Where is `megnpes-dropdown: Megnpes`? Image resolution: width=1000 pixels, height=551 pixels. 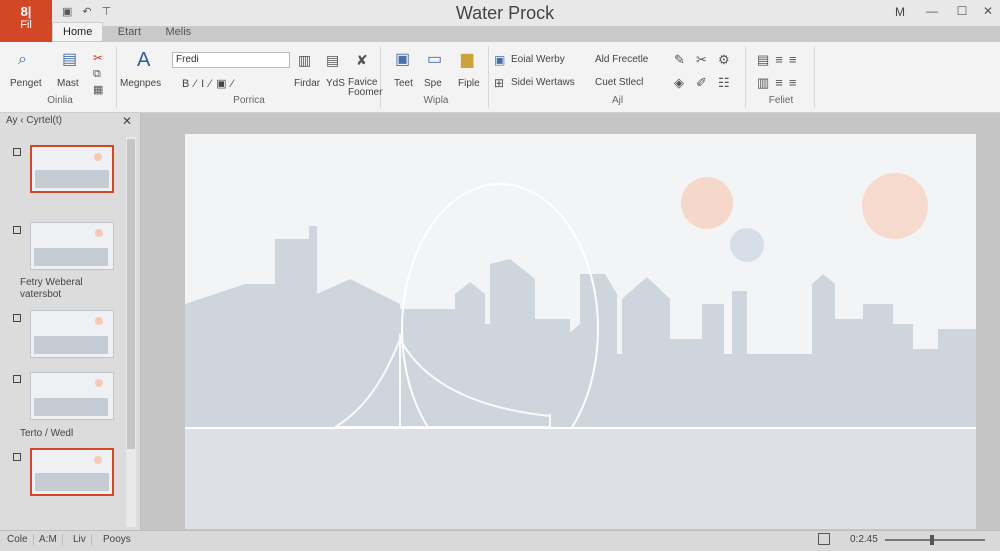 megnpes-dropdown: Megnpes is located at coordinates (140, 83).